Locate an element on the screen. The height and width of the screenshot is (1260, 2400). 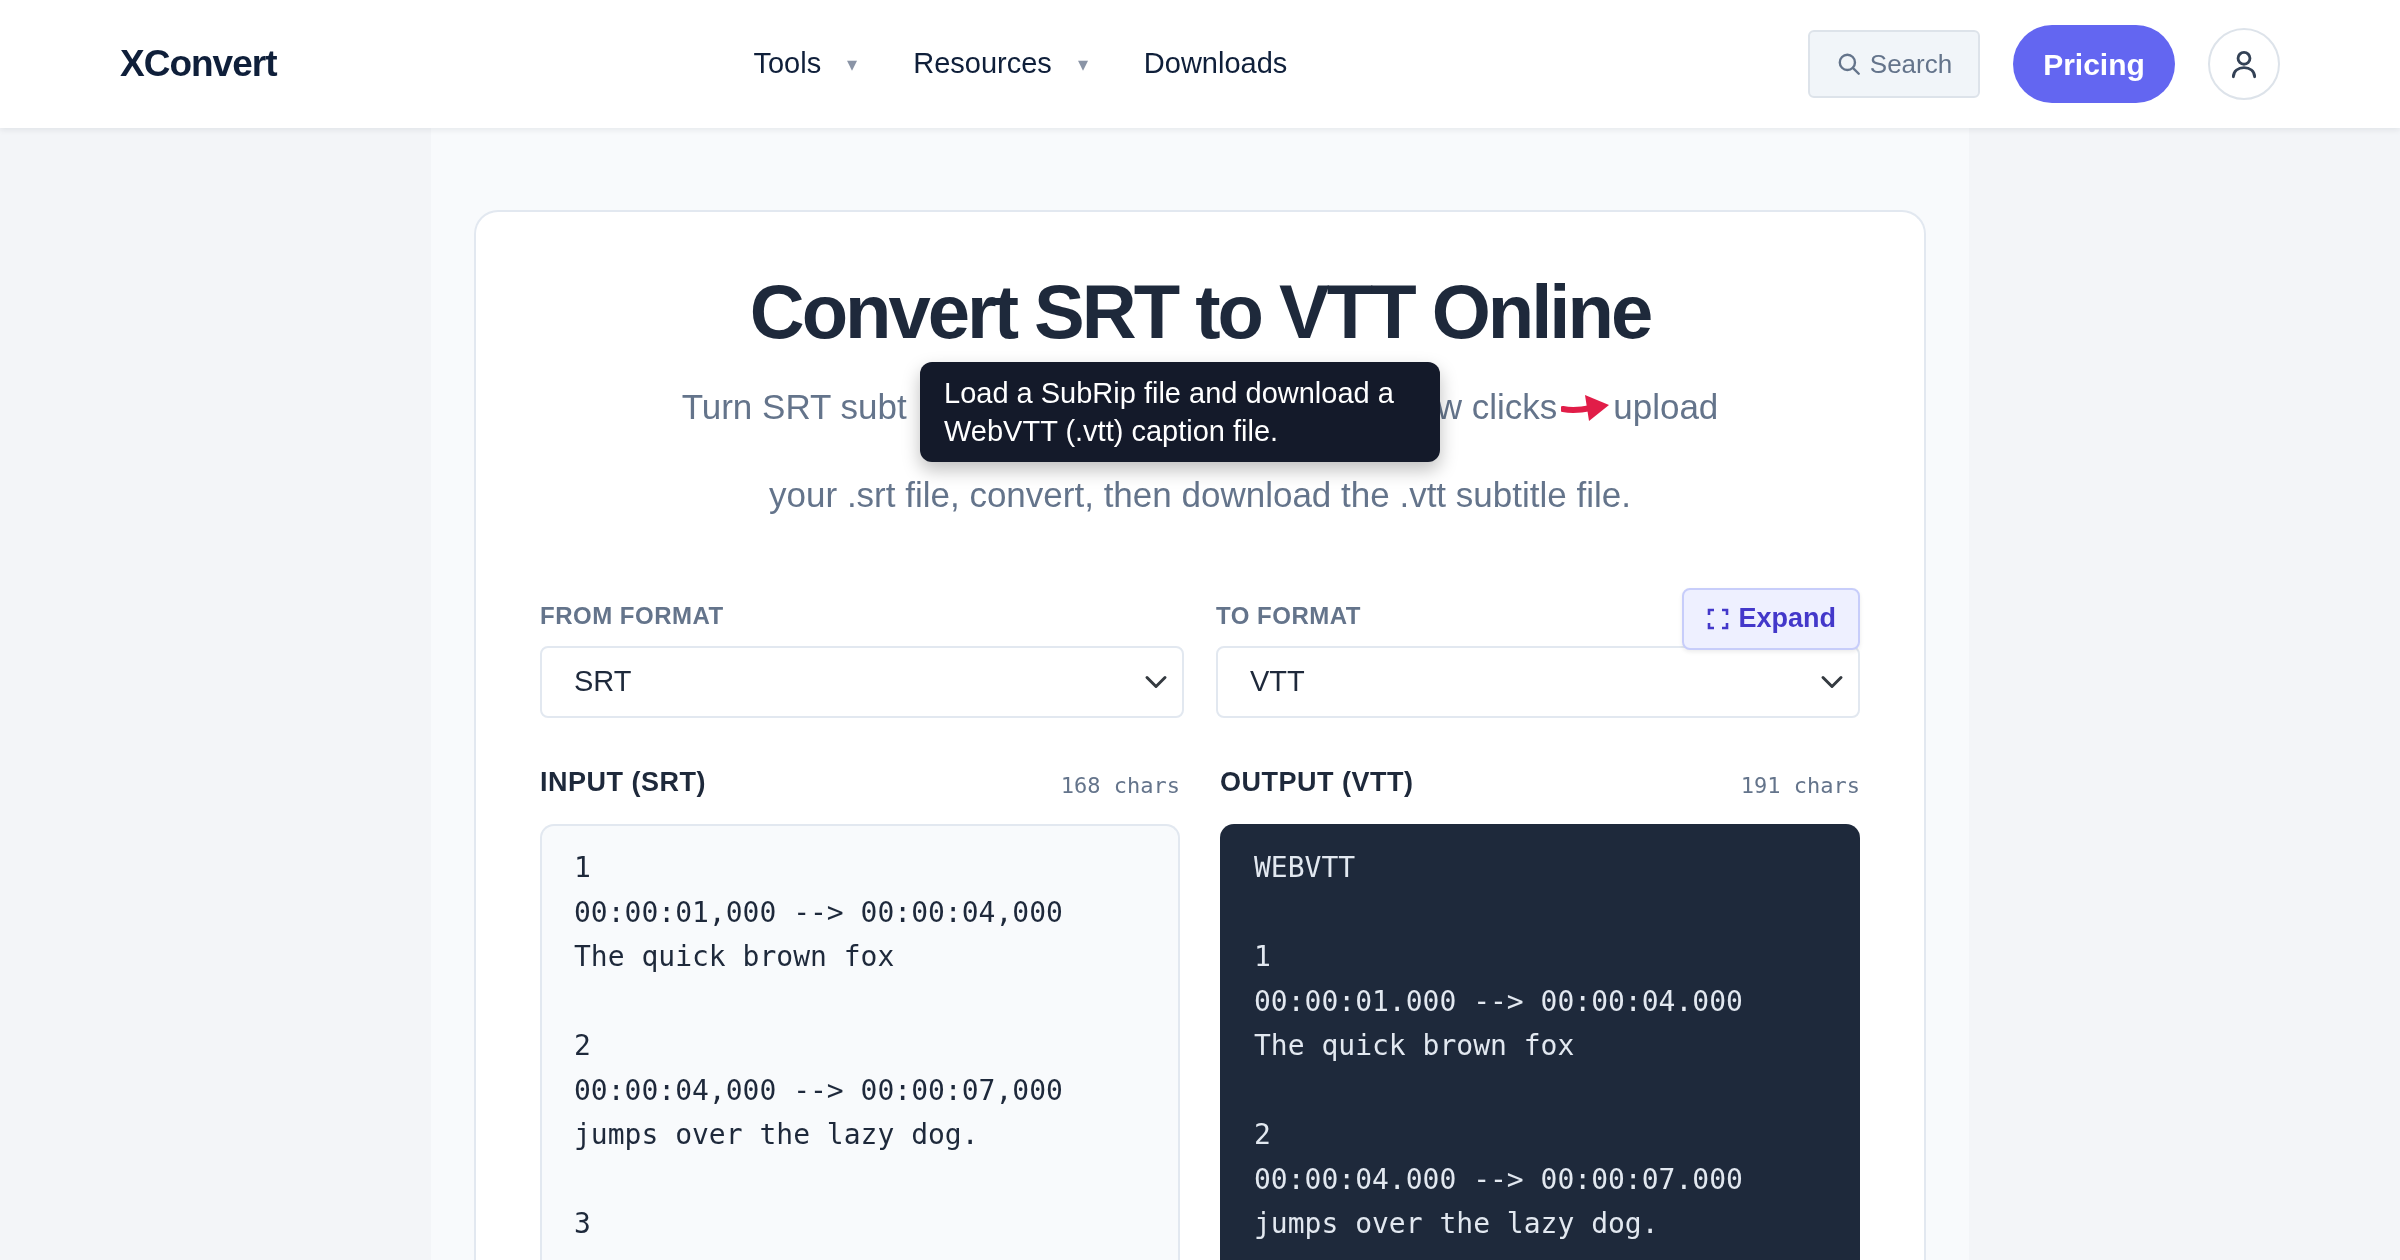
arrow-annotation is located at coordinates (1585, 407).